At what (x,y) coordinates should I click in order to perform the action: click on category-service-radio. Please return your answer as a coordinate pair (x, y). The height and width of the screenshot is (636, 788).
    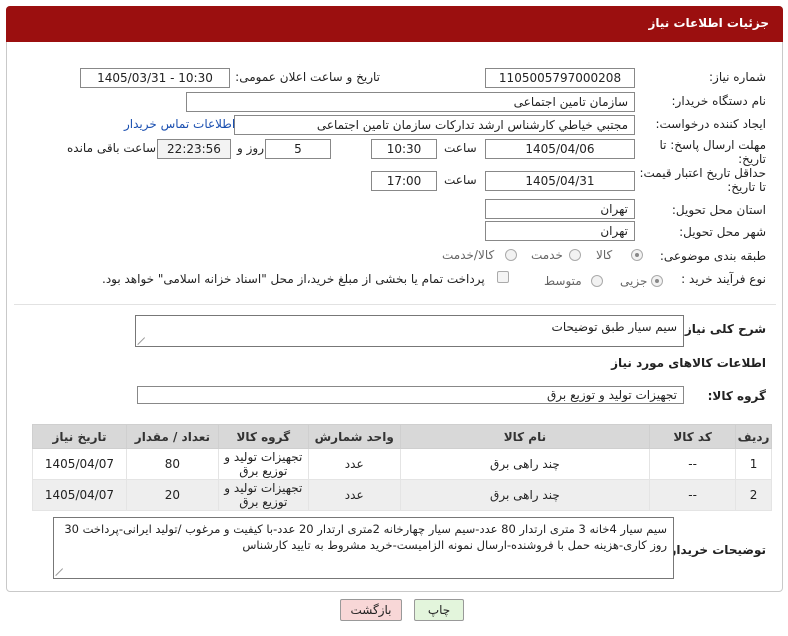
    Looking at the image, I should click on (575, 255).